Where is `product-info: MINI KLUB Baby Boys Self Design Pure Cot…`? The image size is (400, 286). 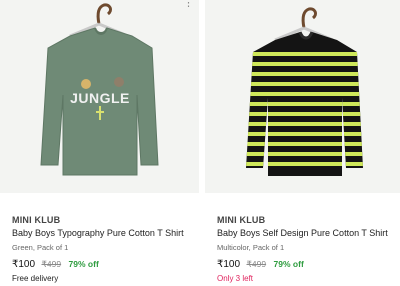
product-info: MINI KLUB Baby Boys Self Design Pure Cot… is located at coordinates (308, 249).